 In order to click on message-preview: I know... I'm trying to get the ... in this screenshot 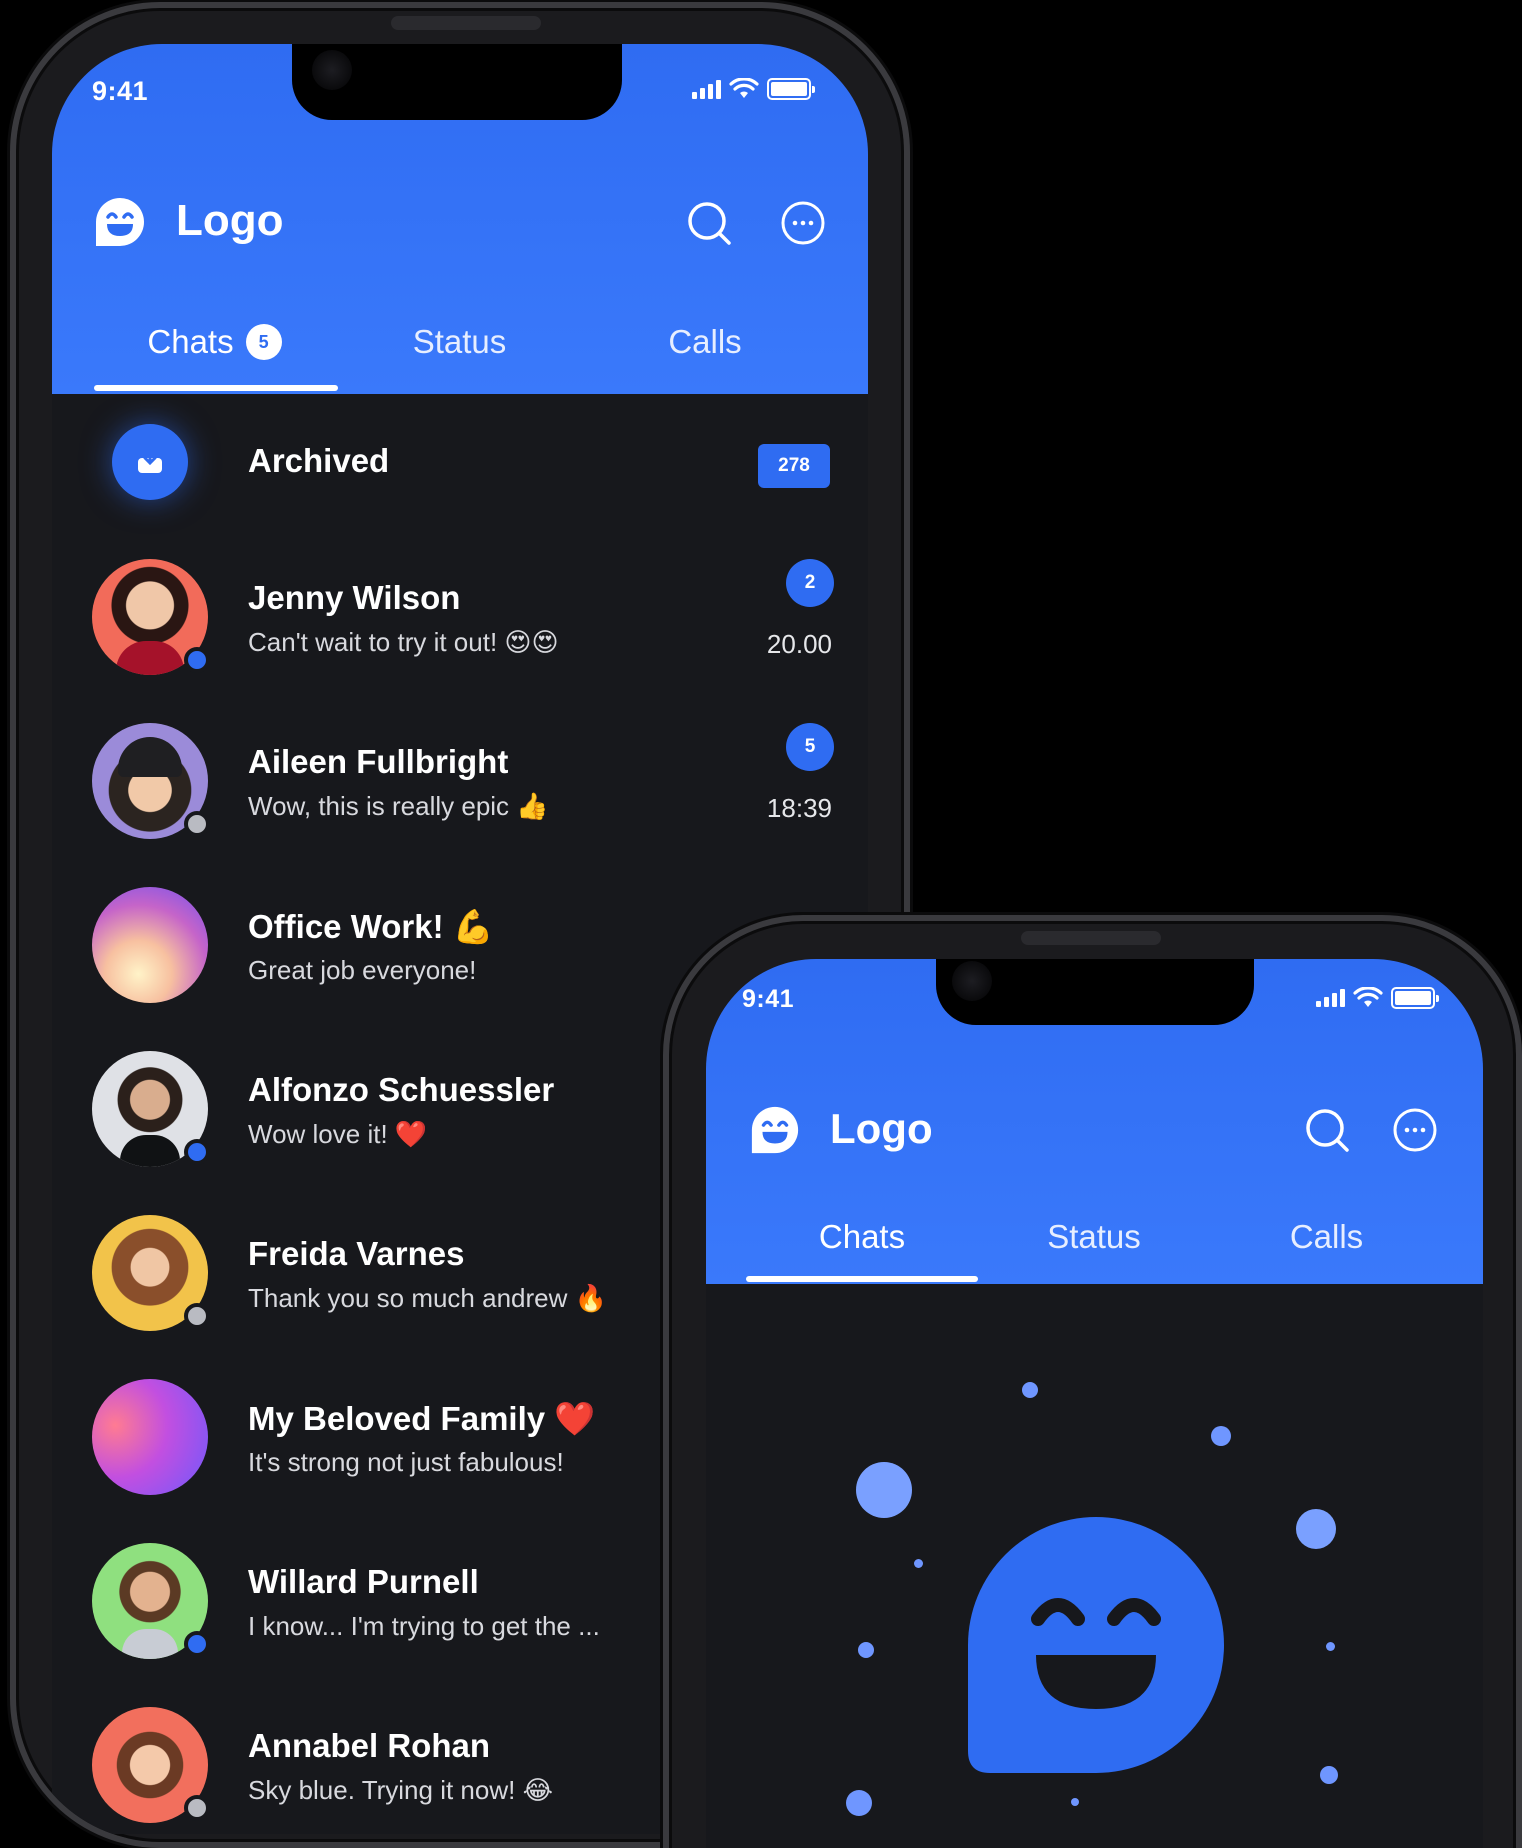, I will do `click(424, 1626)`.